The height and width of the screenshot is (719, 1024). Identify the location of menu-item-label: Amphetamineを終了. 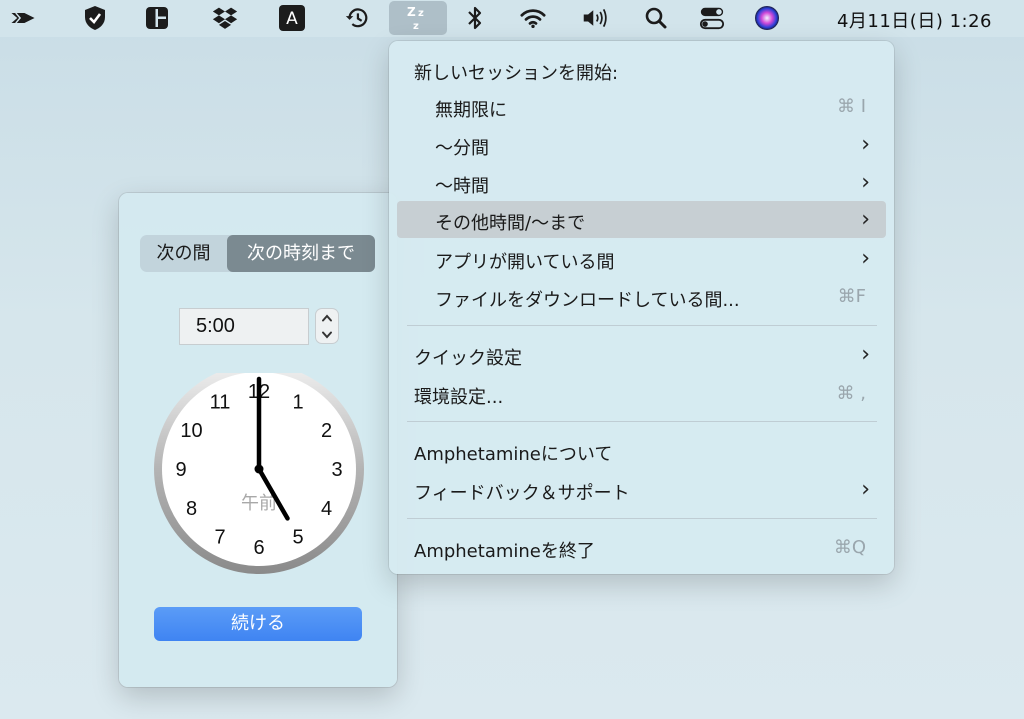
(504, 551).